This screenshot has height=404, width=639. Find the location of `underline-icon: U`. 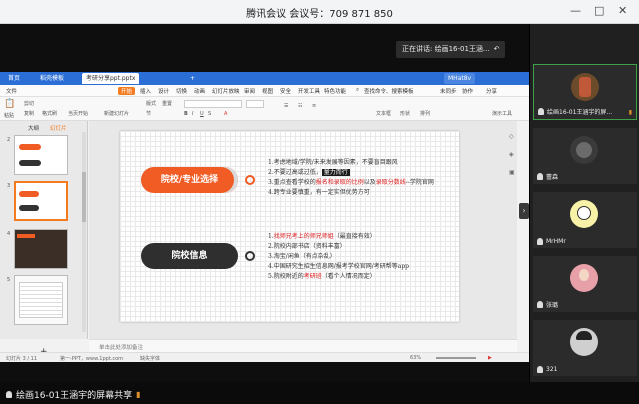

underline-icon: U is located at coordinates (202, 114).